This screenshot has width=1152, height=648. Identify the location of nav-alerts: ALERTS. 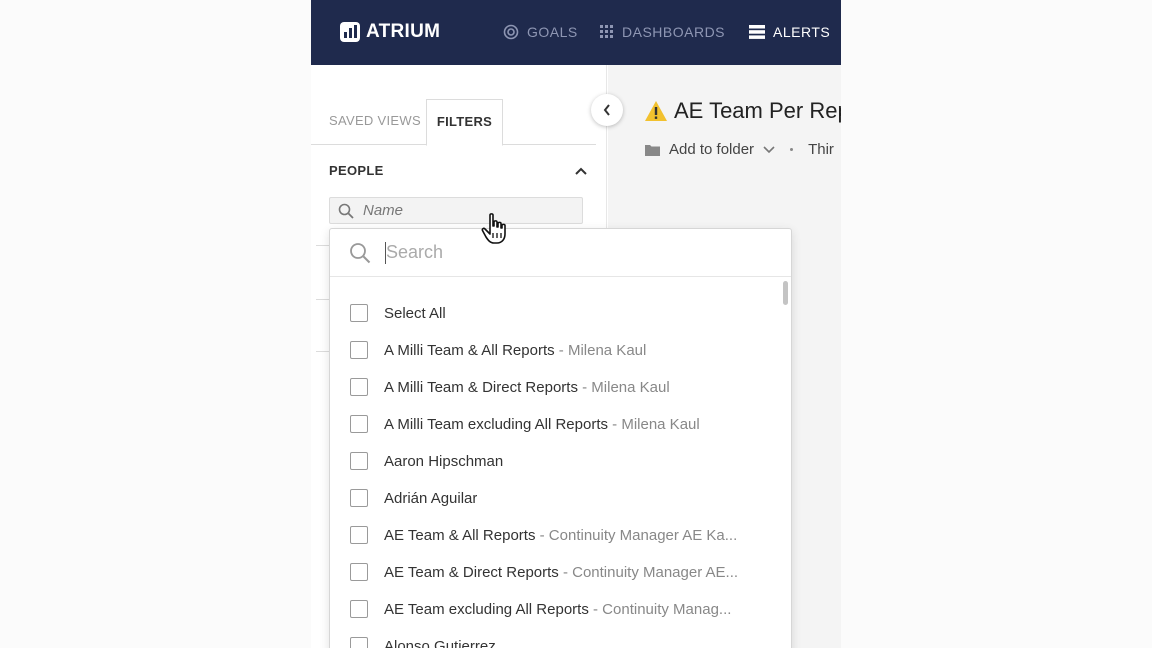
(789, 32).